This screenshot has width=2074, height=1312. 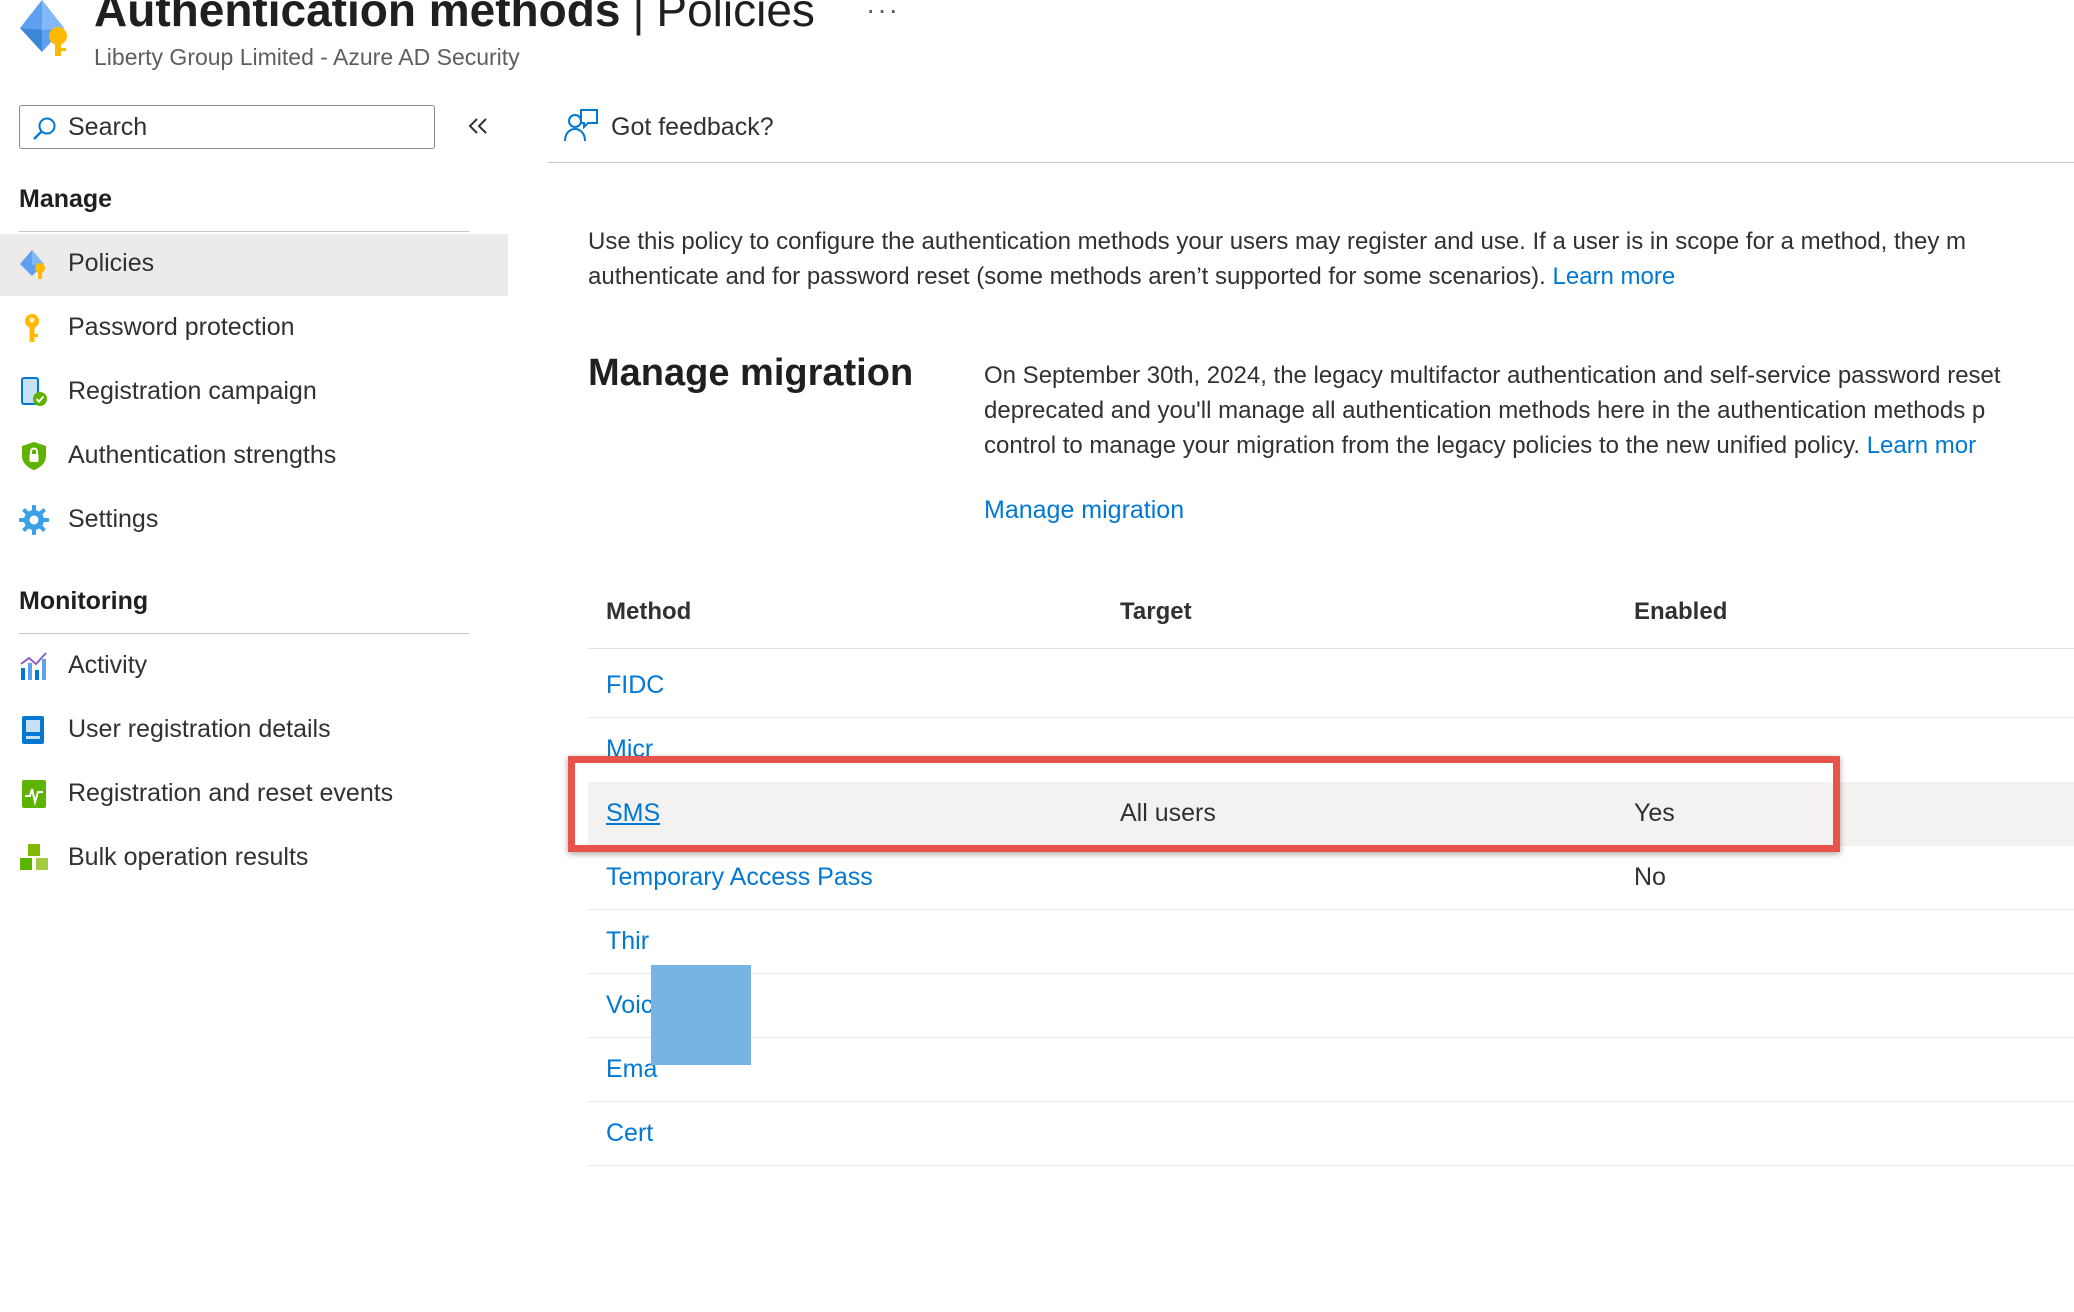 I want to click on column-header-target: Target, so click(x=1156, y=612).